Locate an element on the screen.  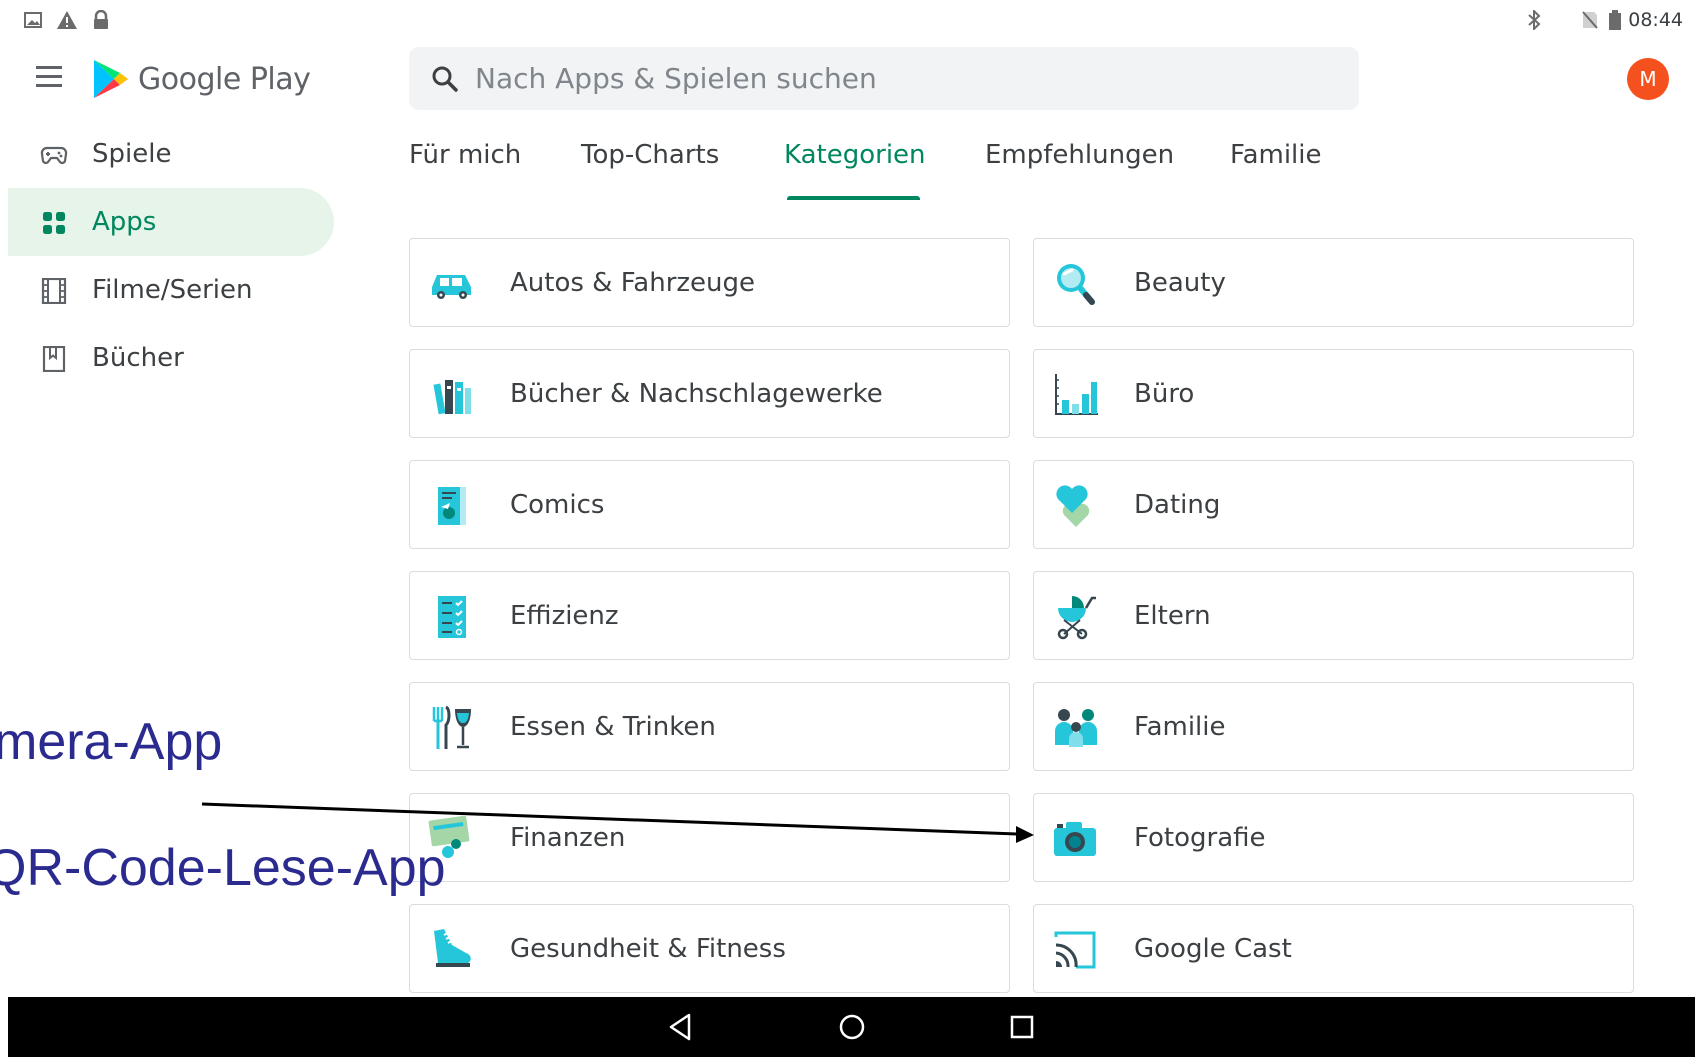
category-card-fotografie: Fotografie is located at coordinates (1333, 837).